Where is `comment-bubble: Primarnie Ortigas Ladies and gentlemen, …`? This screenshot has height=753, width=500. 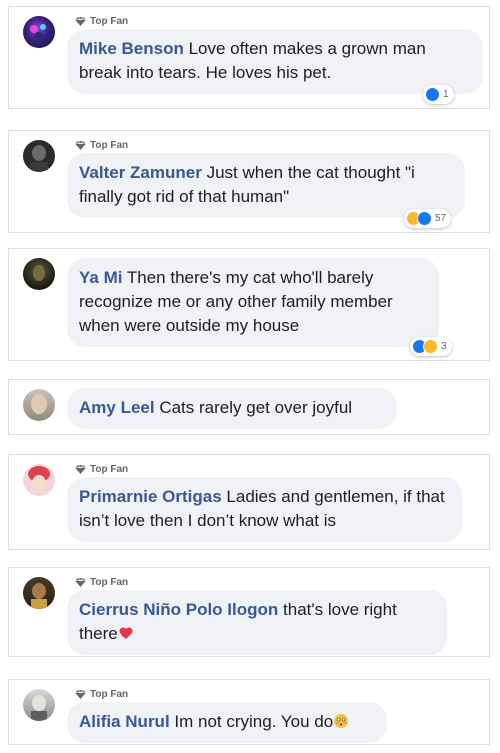 comment-bubble: Primarnie Ortigas Ladies and gentlemen, … is located at coordinates (264, 509).